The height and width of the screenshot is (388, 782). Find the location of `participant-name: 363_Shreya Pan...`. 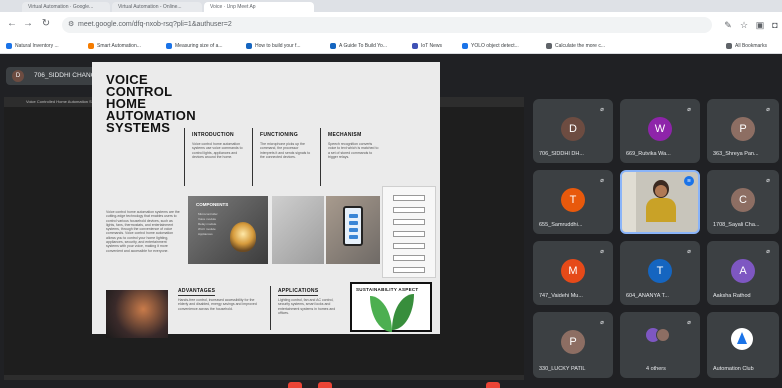

participant-name: 363_Shreya Pan... is located at coordinates (736, 154).